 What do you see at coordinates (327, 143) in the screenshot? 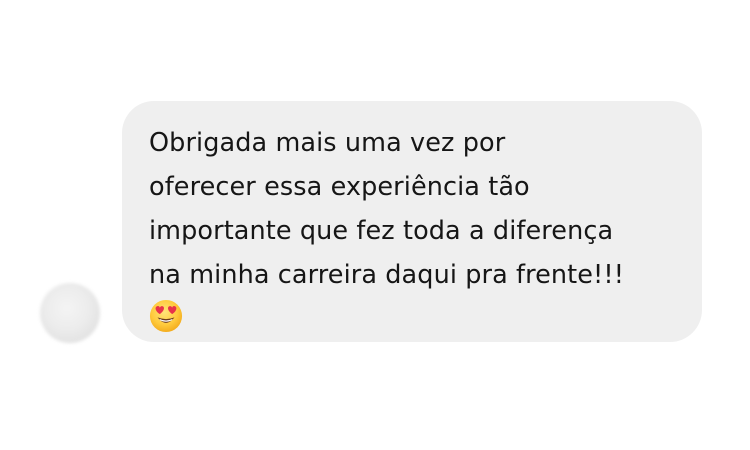
I see `message-line: Obrigada mais uma vez por` at bounding box center [327, 143].